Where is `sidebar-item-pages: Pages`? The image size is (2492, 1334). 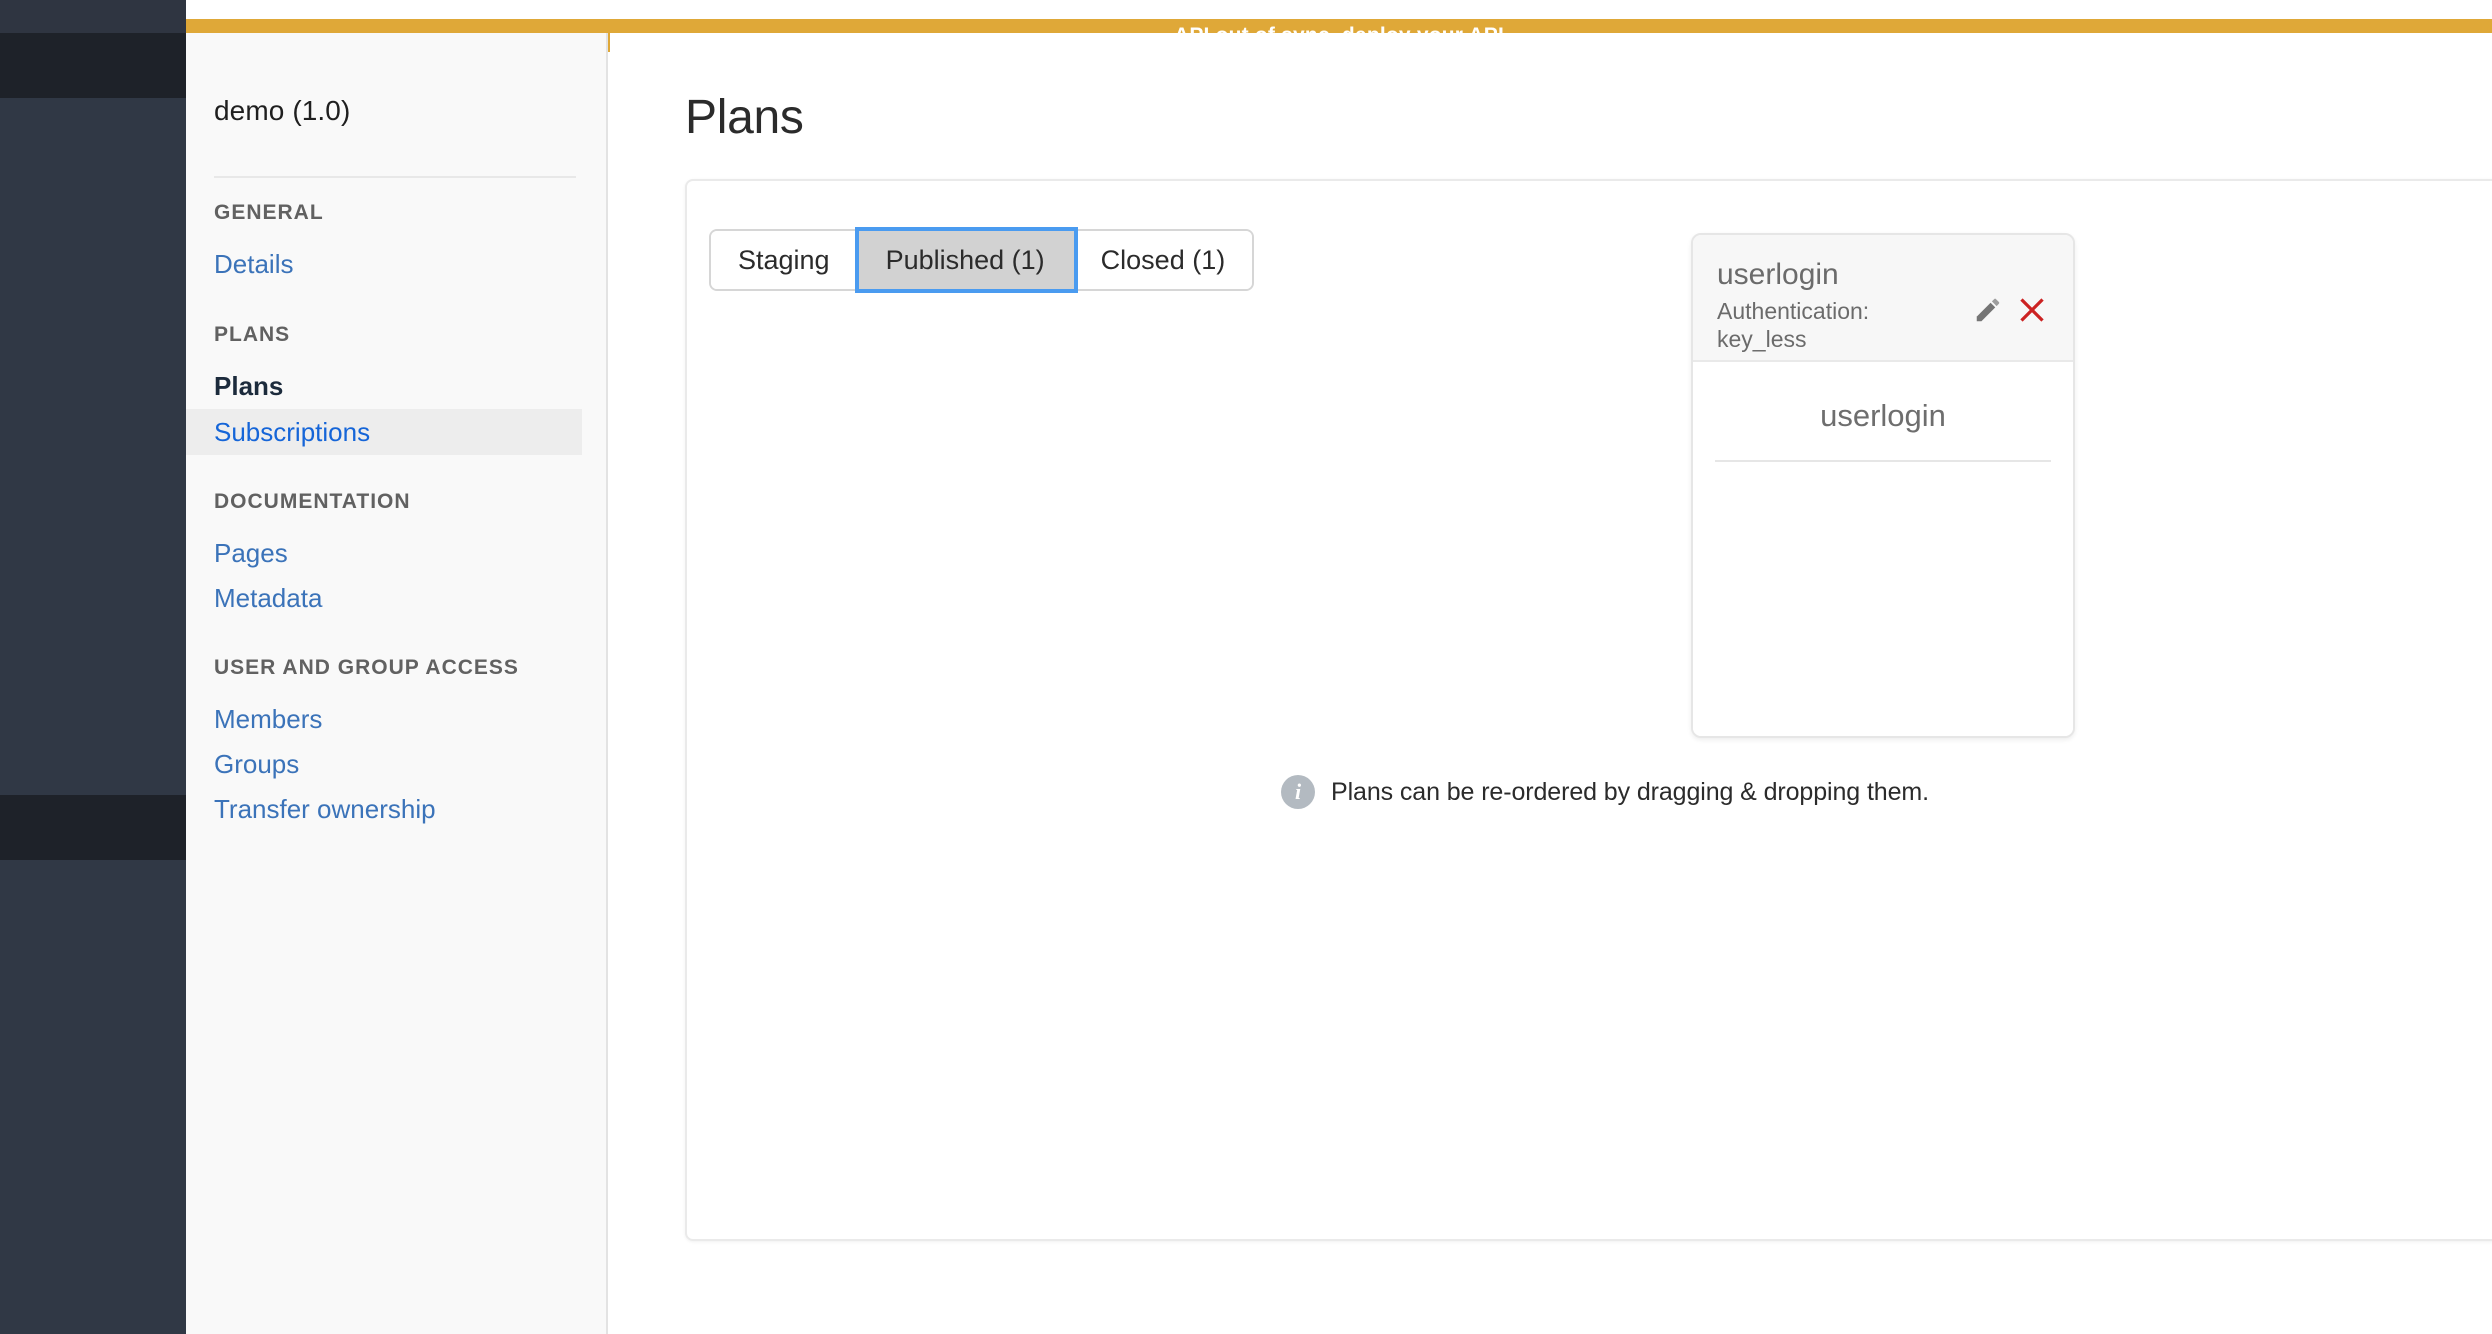
sidebar-item-pages: Pages is located at coordinates (384, 553).